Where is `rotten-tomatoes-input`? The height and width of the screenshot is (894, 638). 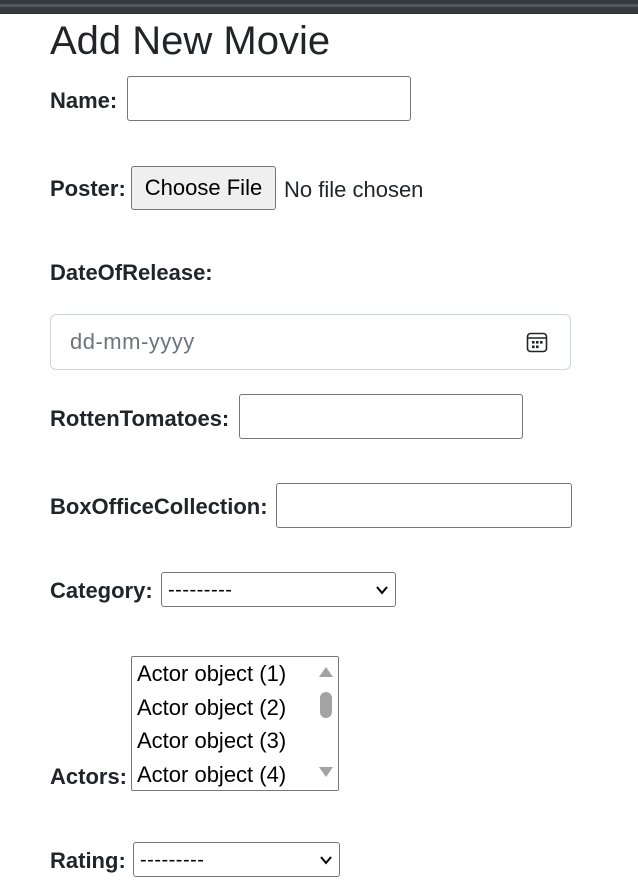
rotten-tomatoes-input is located at coordinates (381, 416).